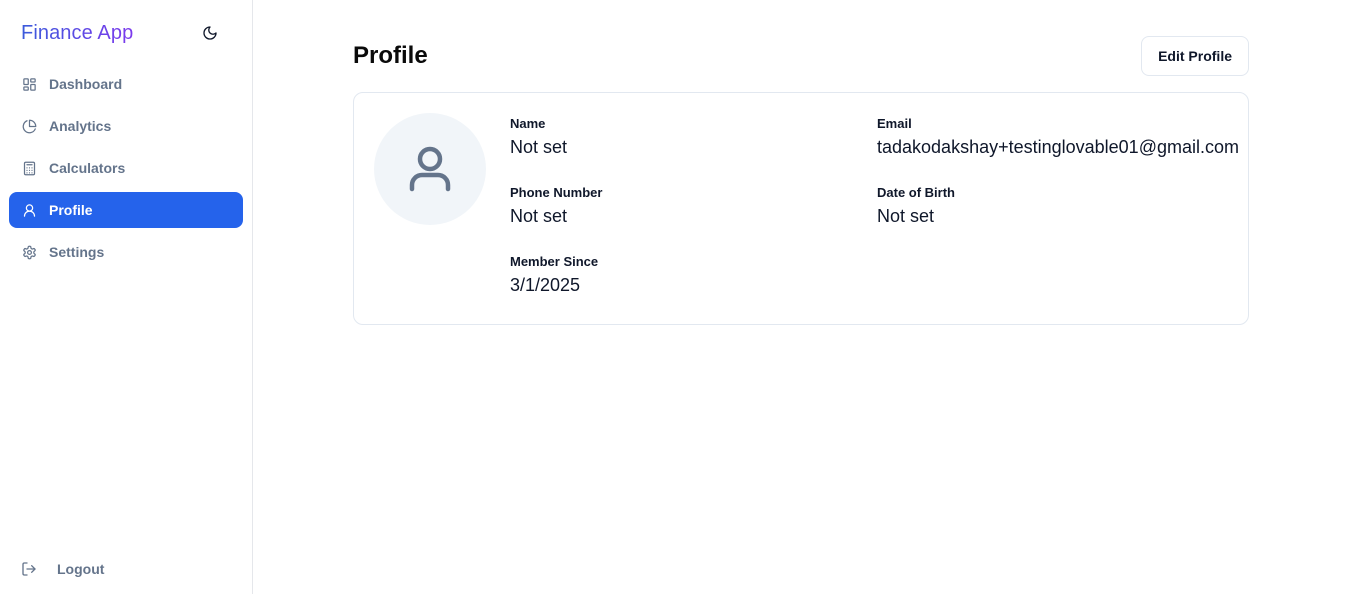 This screenshot has height=594, width=1350. What do you see at coordinates (86, 84) in the screenshot?
I see `sidebar-item-label: Dashboard` at bounding box center [86, 84].